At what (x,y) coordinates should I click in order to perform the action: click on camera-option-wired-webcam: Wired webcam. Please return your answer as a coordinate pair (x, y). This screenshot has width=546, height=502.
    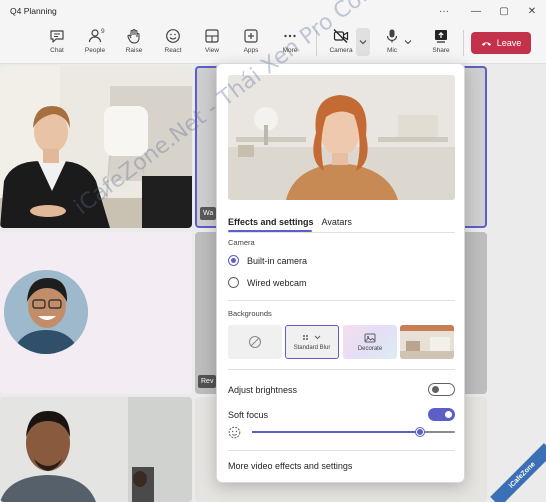
    Looking at the image, I should click on (267, 282).